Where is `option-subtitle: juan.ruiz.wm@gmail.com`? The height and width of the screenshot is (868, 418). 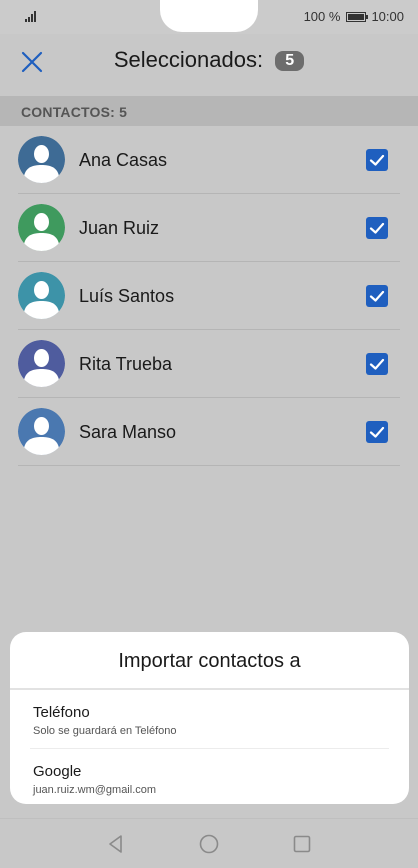 option-subtitle: juan.ruiz.wm@gmail.com is located at coordinates (95, 790).